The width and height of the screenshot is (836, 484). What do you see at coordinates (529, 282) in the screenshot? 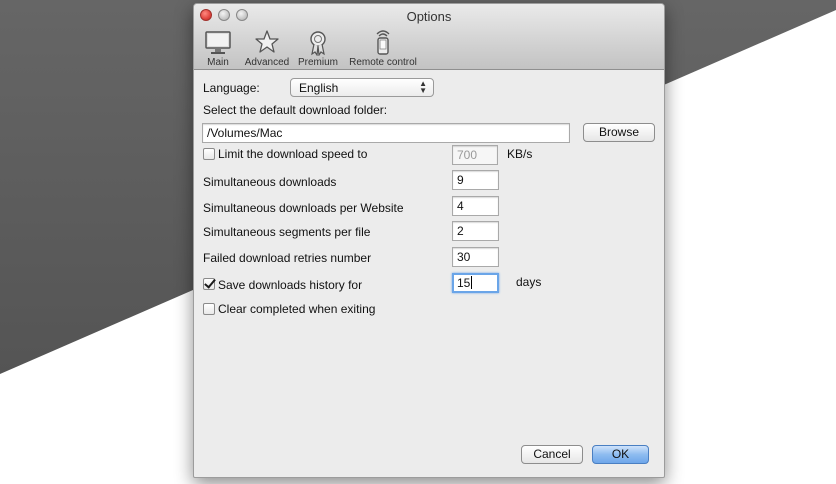
I see `history-unit-label: days` at bounding box center [529, 282].